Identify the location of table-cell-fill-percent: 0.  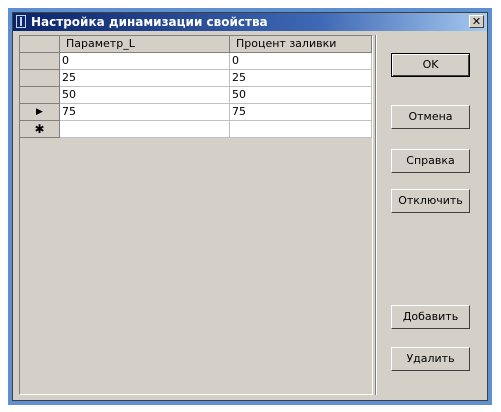
(301, 61).